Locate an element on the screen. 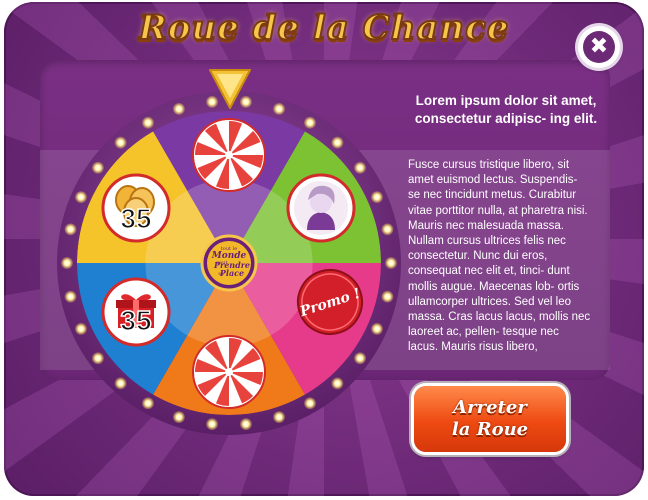  wheel-hub: tout le Monde veut Prendre sa Place is located at coordinates (229, 263).